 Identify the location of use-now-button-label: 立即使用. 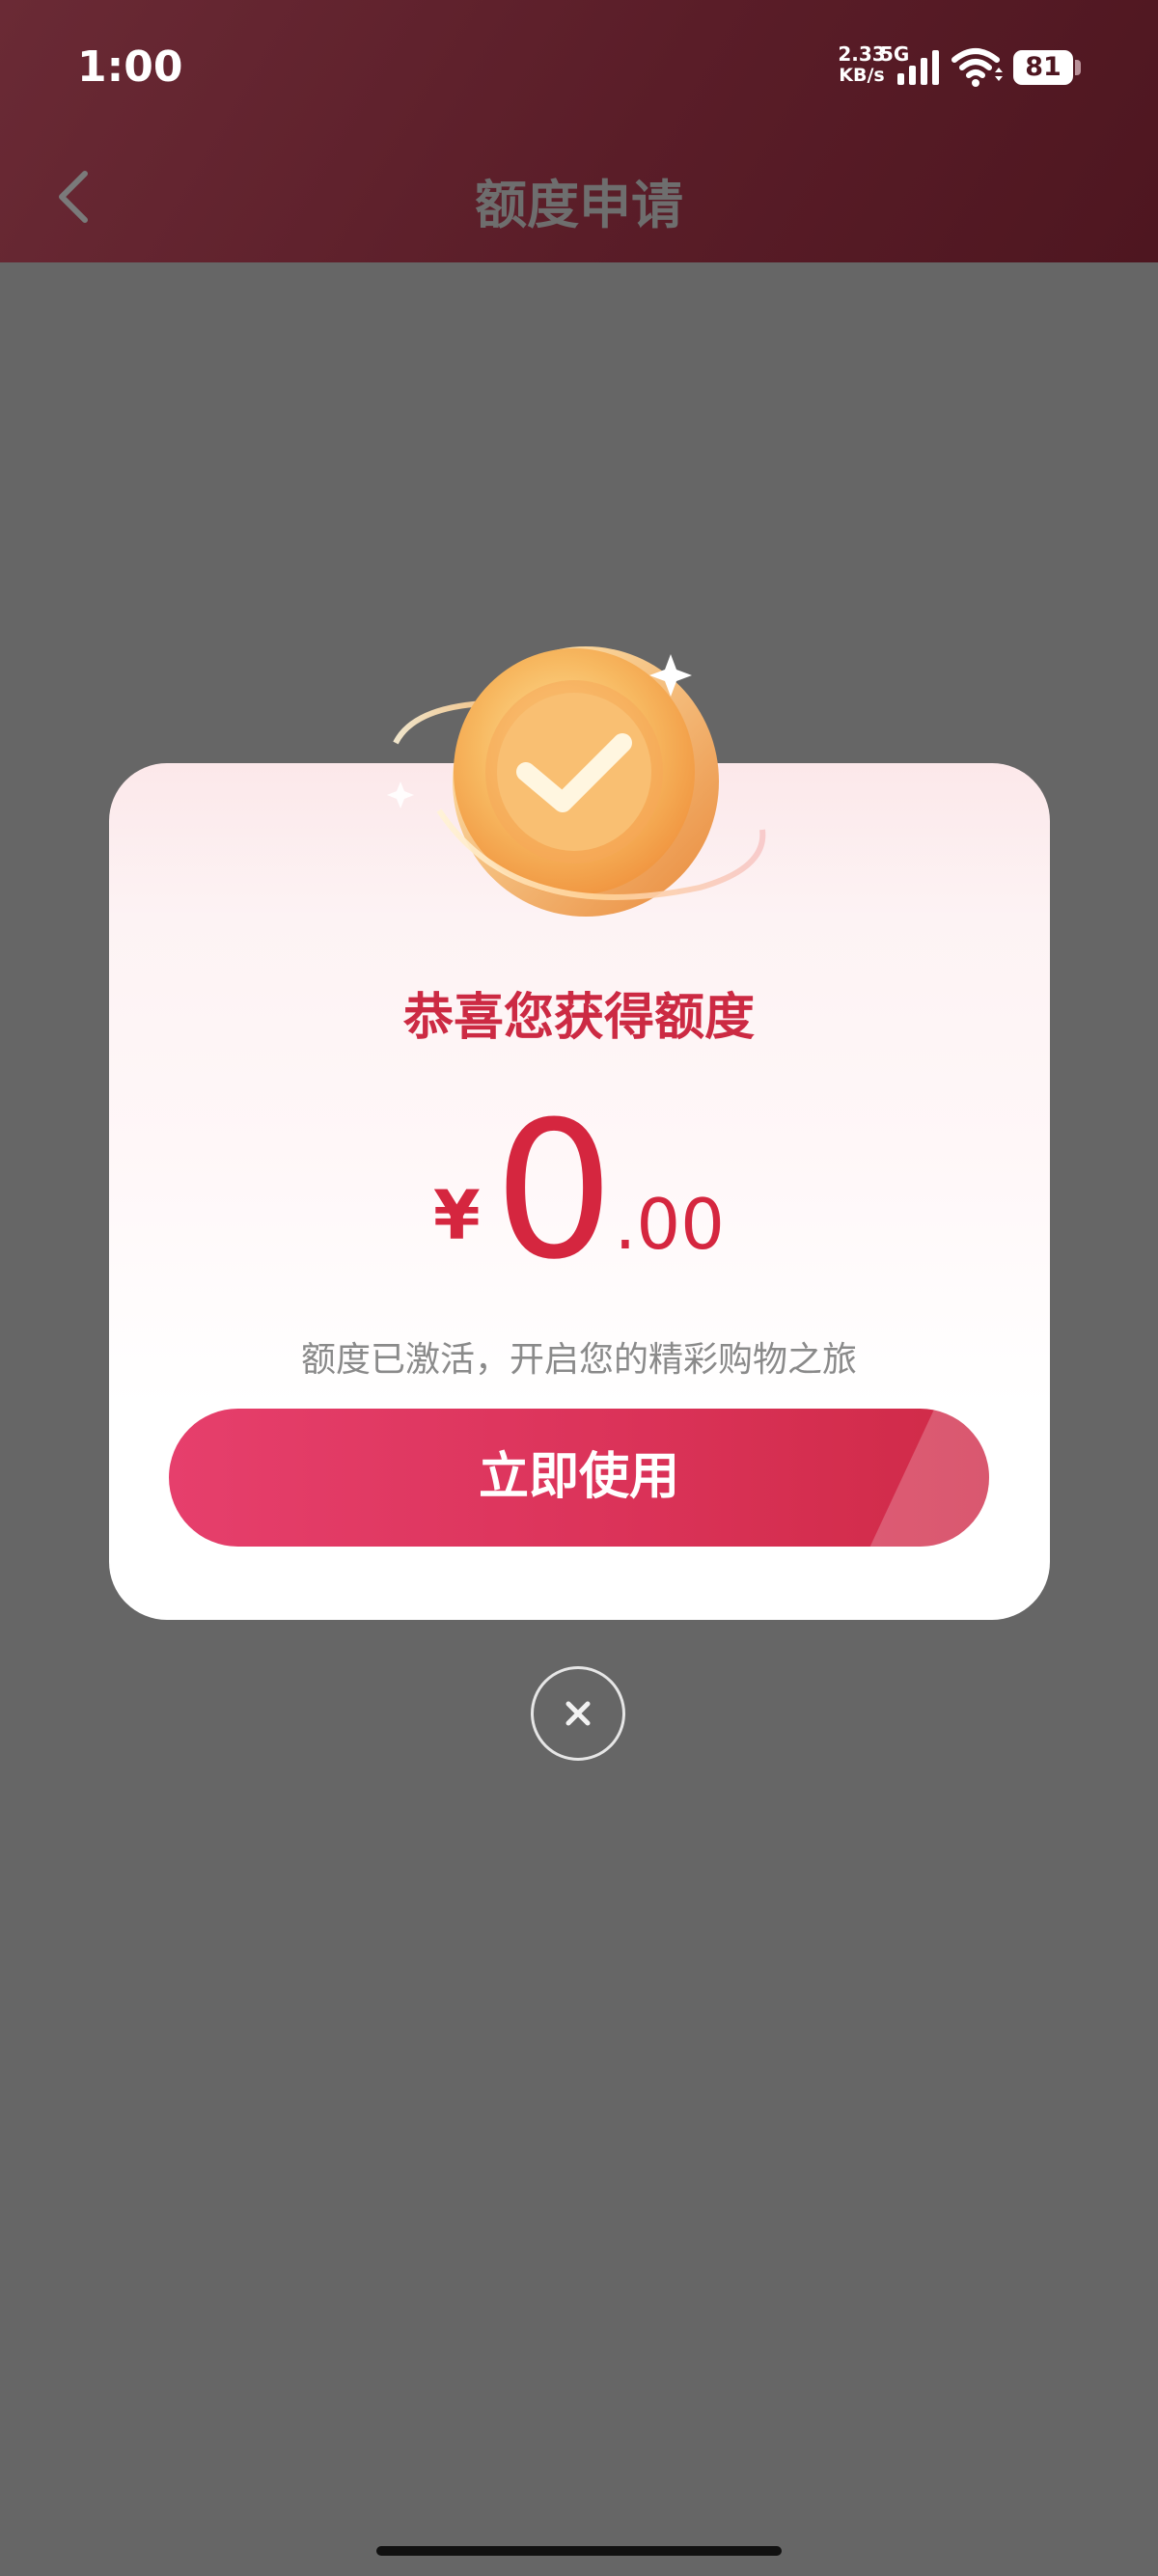
(578, 1477).